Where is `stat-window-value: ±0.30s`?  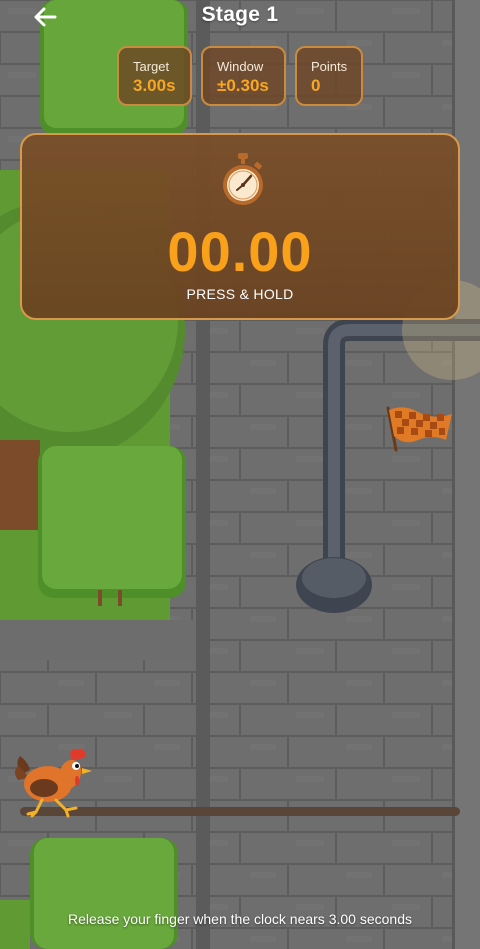
stat-window-value: ±0.30s is located at coordinates (243, 85).